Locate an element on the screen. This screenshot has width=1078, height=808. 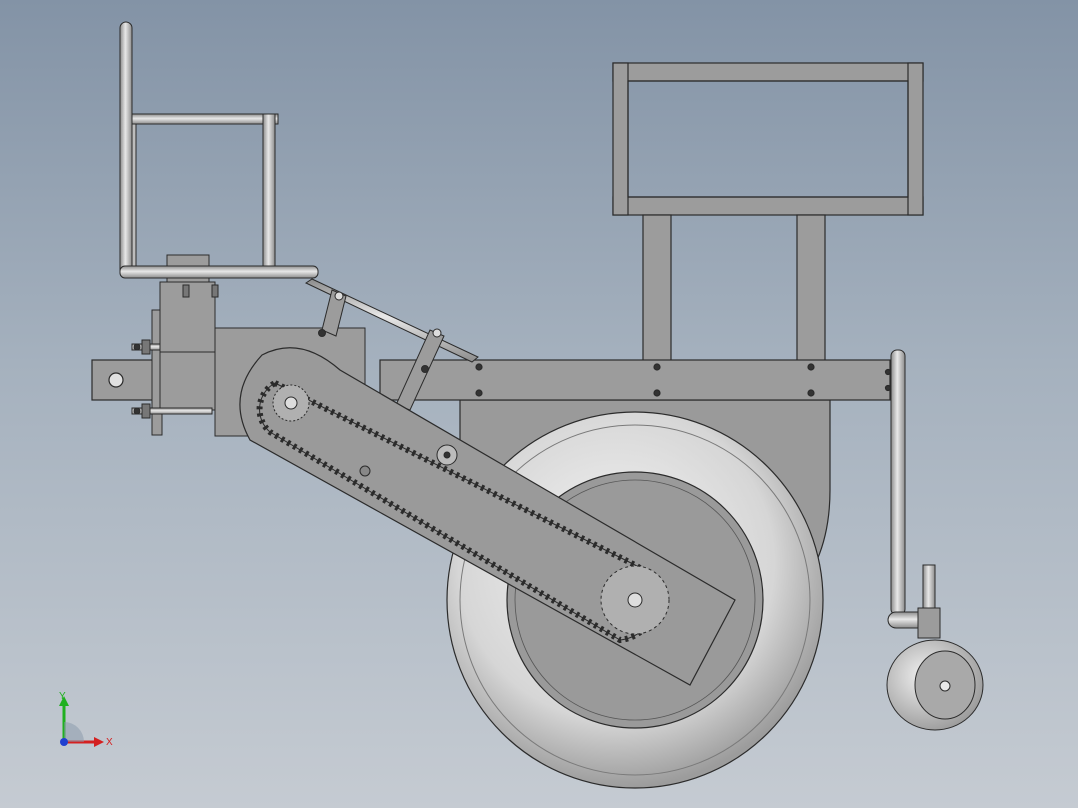
drive-sprocket-large is located at coordinates (635, 600).